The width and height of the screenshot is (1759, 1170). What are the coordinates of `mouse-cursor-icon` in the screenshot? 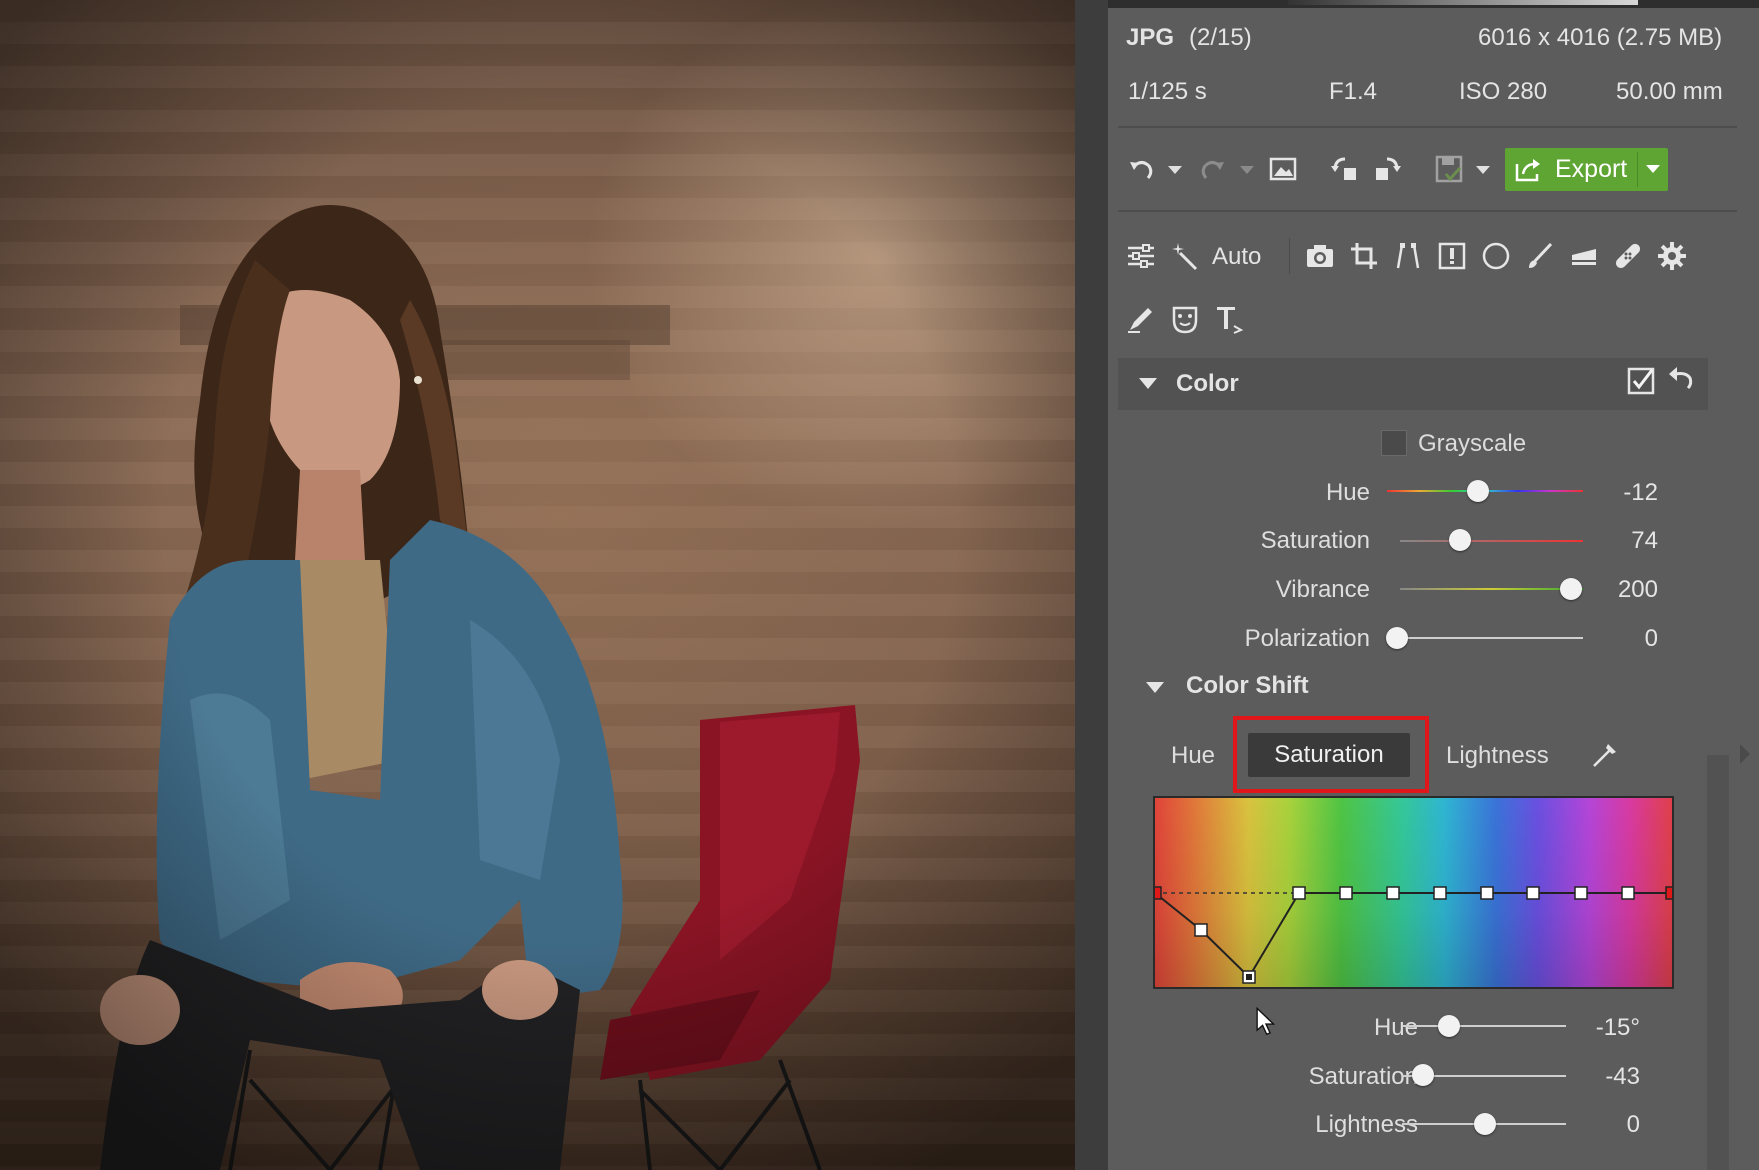 It's located at (1266, 1022).